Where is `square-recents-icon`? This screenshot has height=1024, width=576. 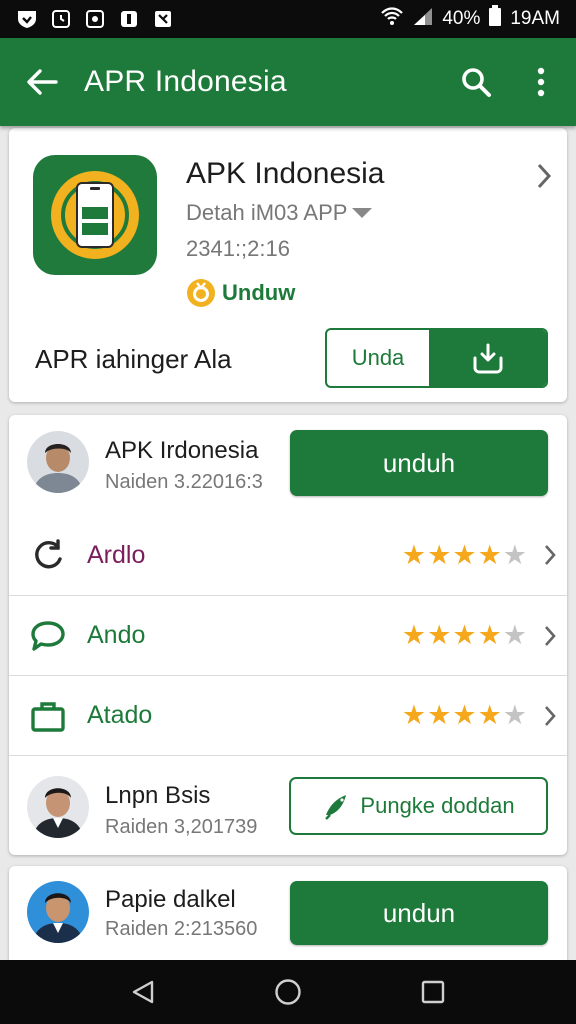 square-recents-icon is located at coordinates (433, 992).